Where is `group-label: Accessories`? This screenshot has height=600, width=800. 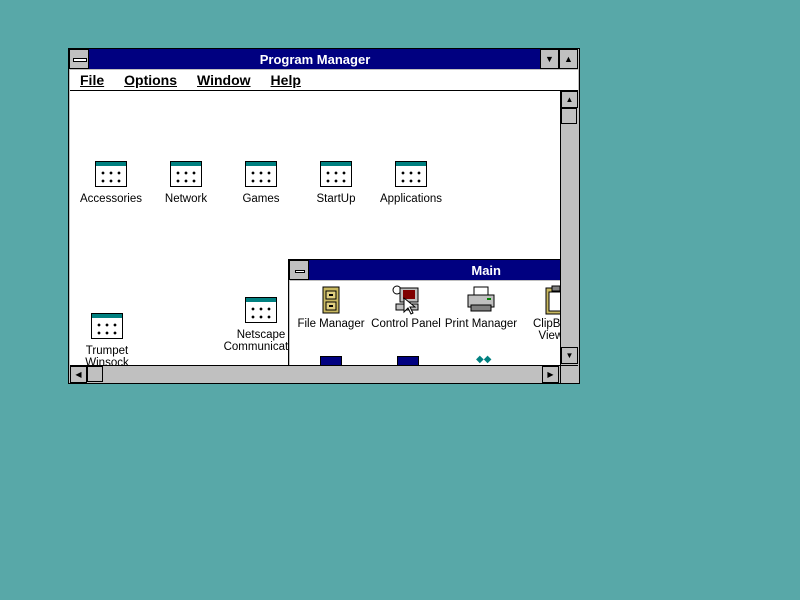 group-label: Accessories is located at coordinates (111, 199).